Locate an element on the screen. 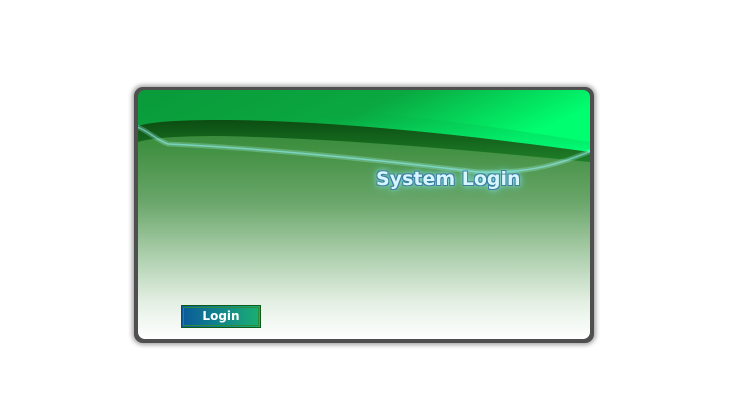 The width and height of the screenshot is (750, 410). page-title: System Login is located at coordinates (448, 179).